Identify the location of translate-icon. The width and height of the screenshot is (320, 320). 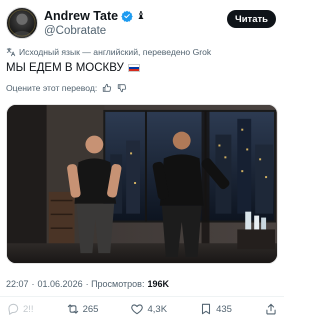
(11, 52).